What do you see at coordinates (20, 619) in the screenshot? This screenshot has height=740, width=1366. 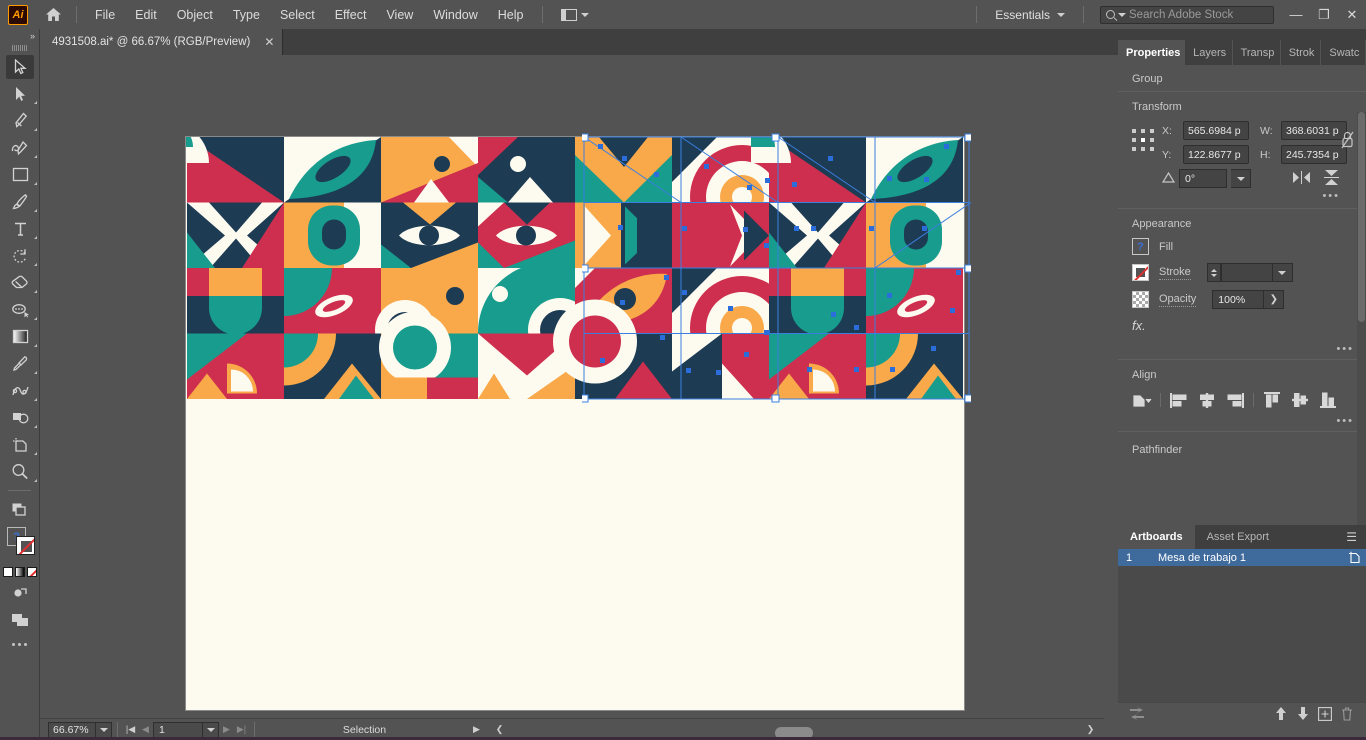 I see `tool-screen-mode` at bounding box center [20, 619].